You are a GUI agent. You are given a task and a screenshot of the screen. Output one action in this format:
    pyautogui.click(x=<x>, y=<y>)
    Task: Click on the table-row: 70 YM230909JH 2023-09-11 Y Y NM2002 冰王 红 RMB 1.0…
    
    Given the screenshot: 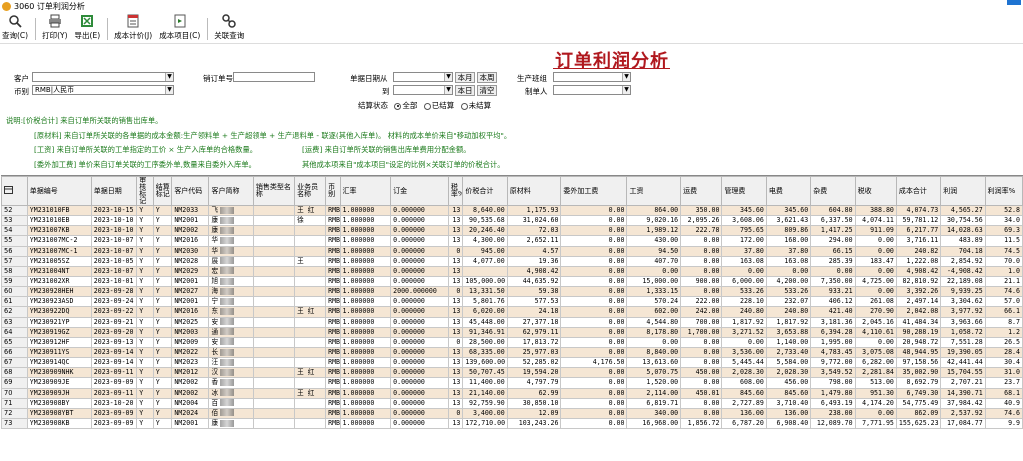 What is the action you would take?
    pyautogui.click(x=512, y=393)
    